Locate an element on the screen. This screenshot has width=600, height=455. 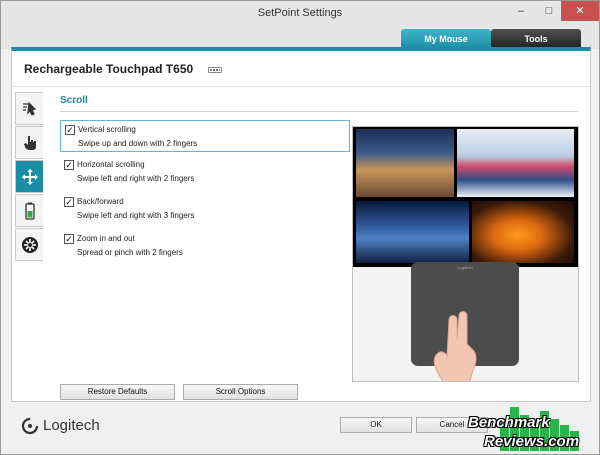
minimize-button: – is located at coordinates (521, 11).